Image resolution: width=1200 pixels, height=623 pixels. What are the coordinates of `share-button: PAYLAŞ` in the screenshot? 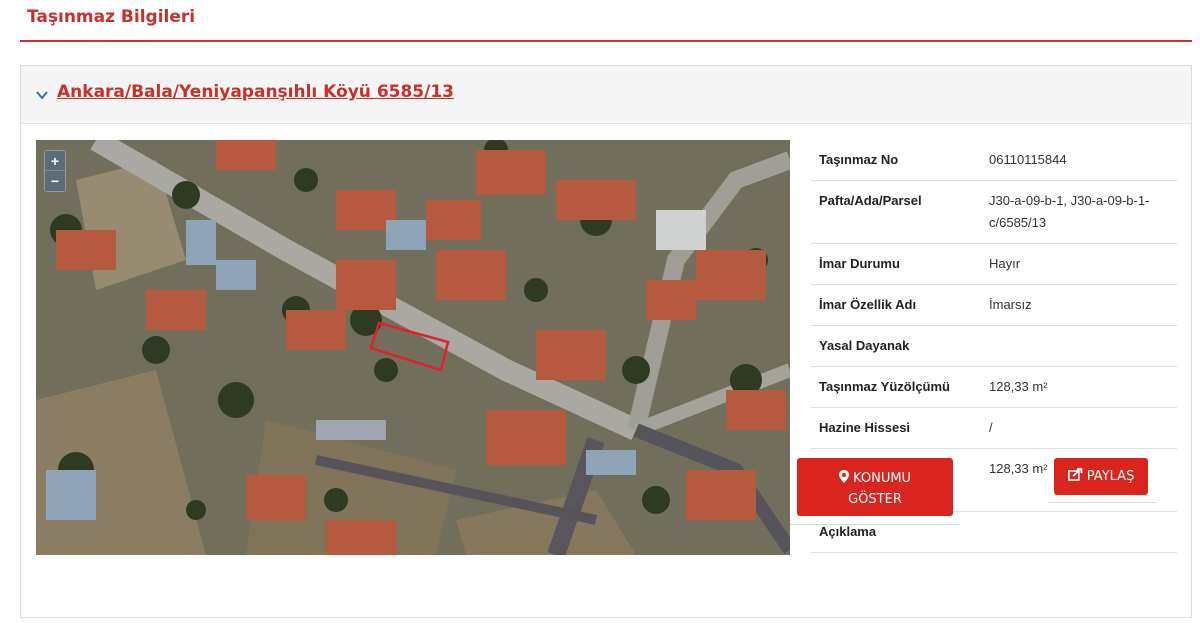 It's located at (1101, 476).